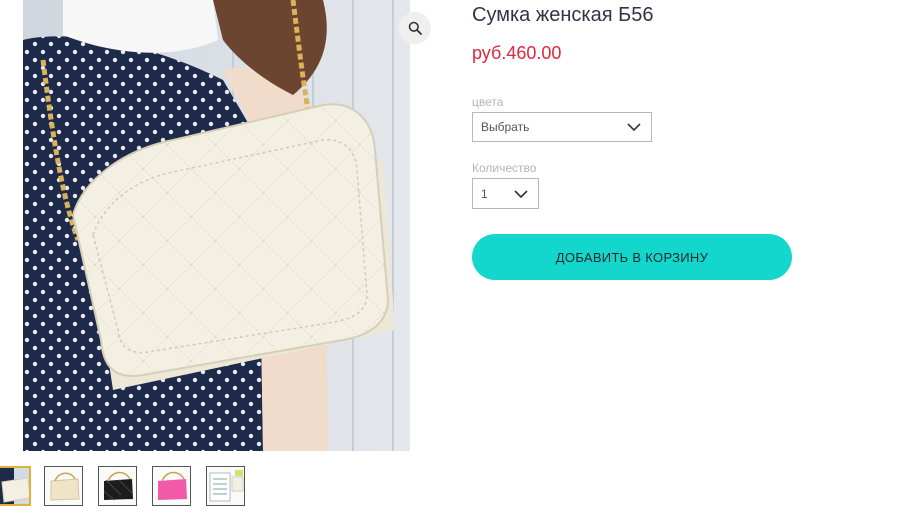 The width and height of the screenshot is (910, 531). What do you see at coordinates (563, 15) in the screenshot?
I see `product-title: Сумка женская Б56` at bounding box center [563, 15].